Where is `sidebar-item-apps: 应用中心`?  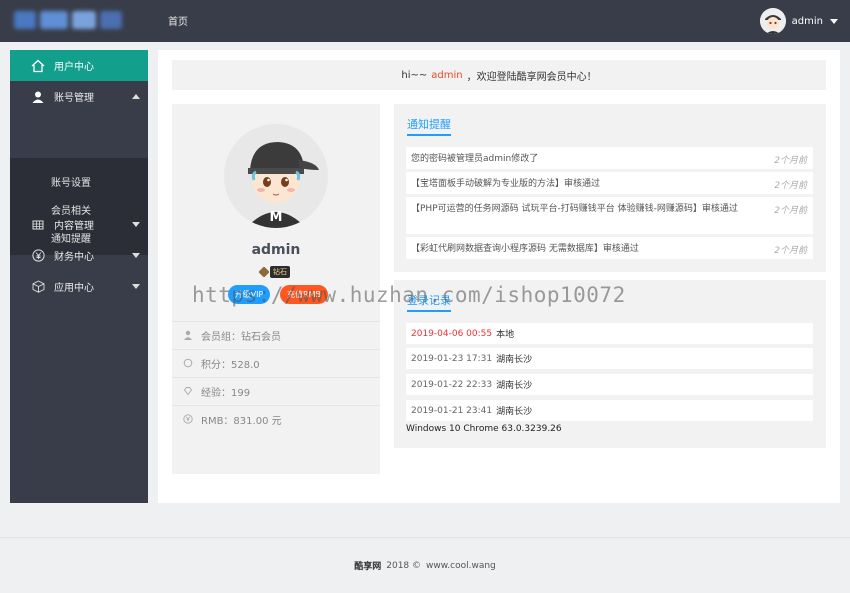 sidebar-item-apps: 应用中心 is located at coordinates (79, 286).